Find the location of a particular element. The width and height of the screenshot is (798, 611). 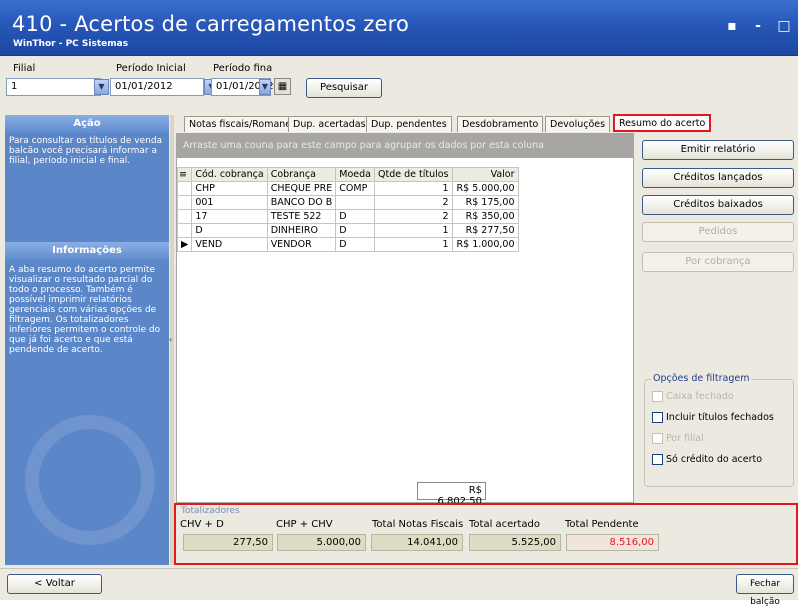

so-credito-option: Só crédito do acerto is located at coordinates (707, 459).